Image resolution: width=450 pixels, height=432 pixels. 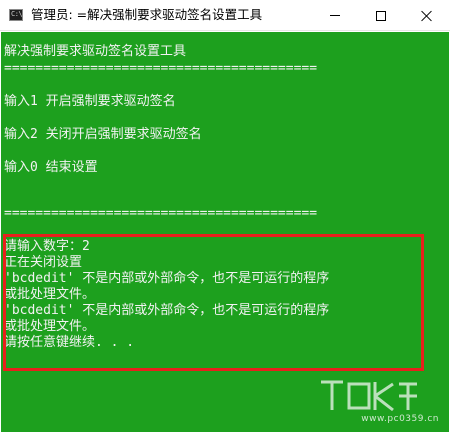 I want to click on close-button, so click(x=427, y=15).